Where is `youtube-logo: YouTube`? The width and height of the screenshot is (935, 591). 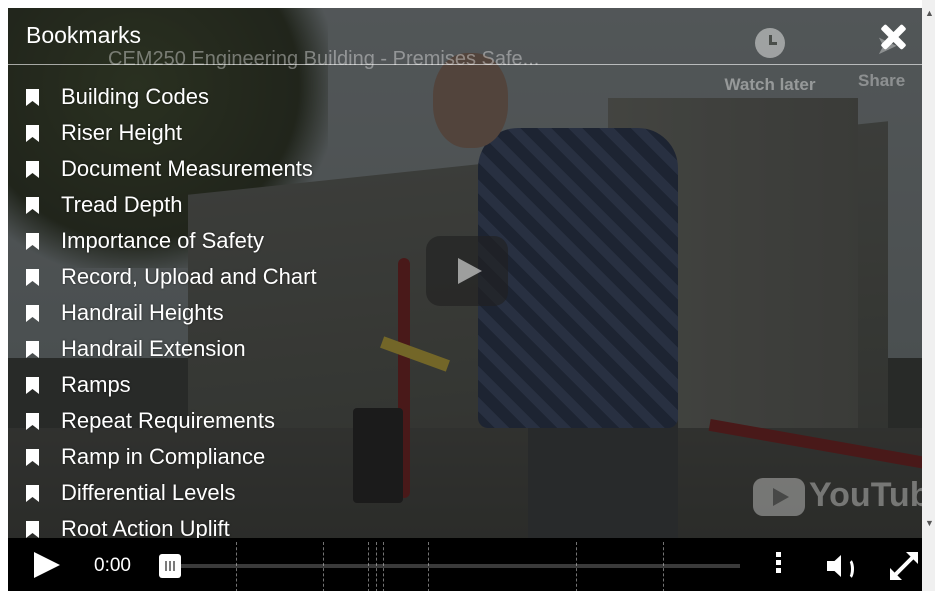
youtube-logo: YouTube is located at coordinates (837, 496).